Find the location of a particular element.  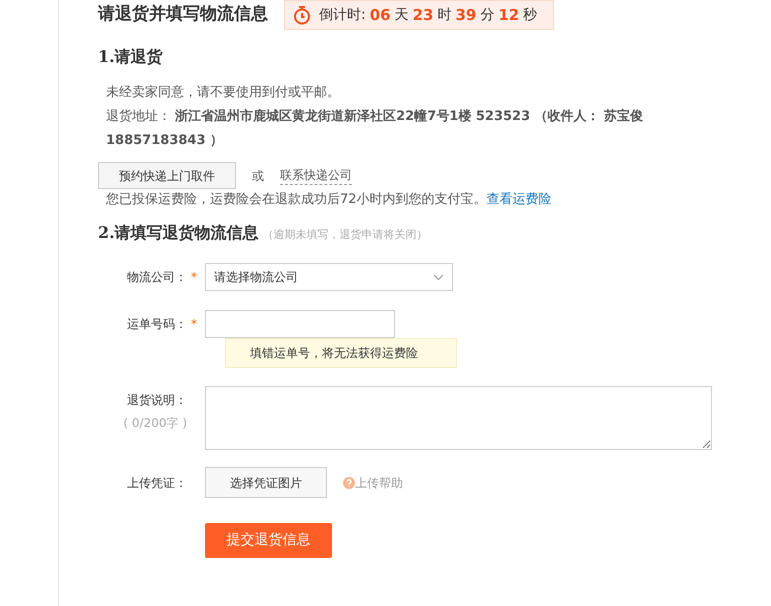

or-text: 或 is located at coordinates (258, 176).